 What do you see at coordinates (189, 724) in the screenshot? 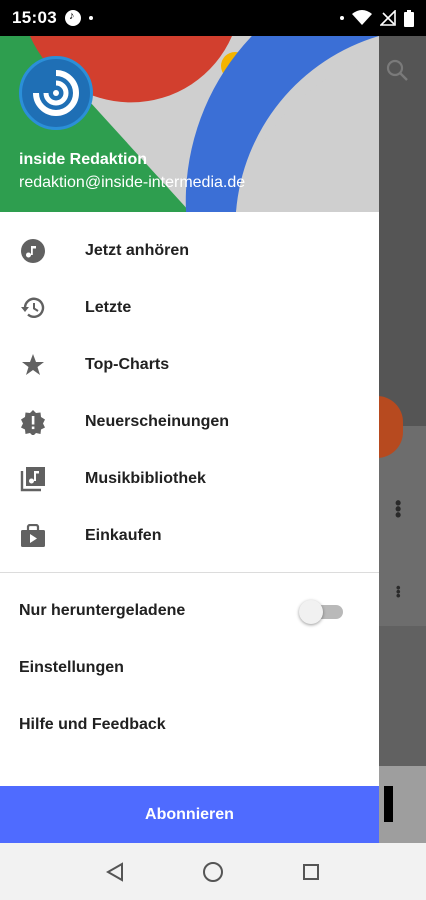
I see `help-feedback-link: Hilfe und Feedback` at bounding box center [189, 724].